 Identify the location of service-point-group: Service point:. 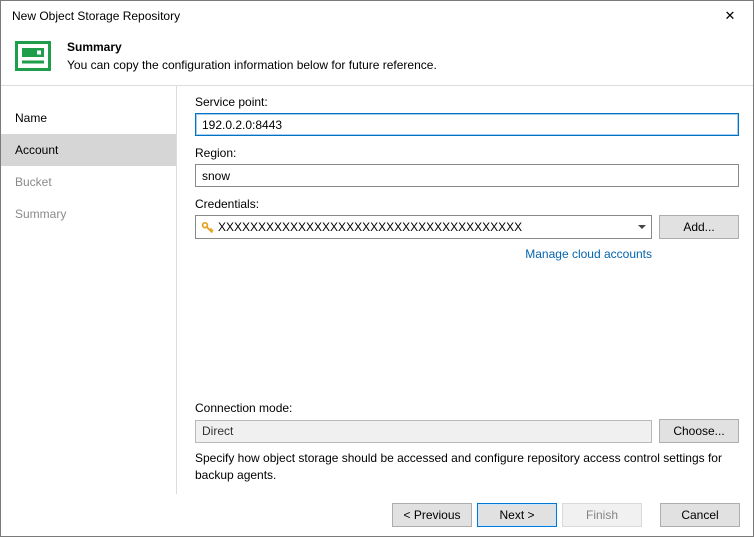
(467, 115).